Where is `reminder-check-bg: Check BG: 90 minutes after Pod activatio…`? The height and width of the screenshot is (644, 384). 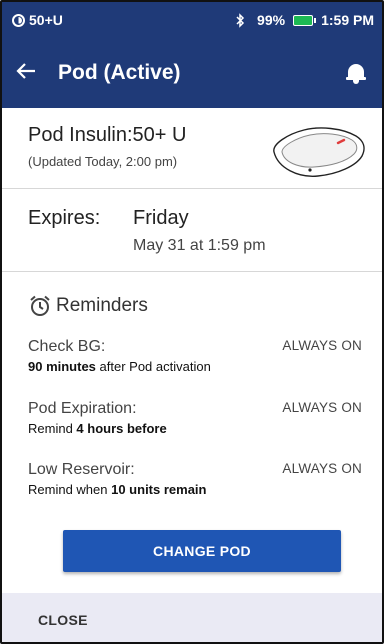 reminder-check-bg: Check BG: 90 minutes after Pod activatio… is located at coordinates (195, 356).